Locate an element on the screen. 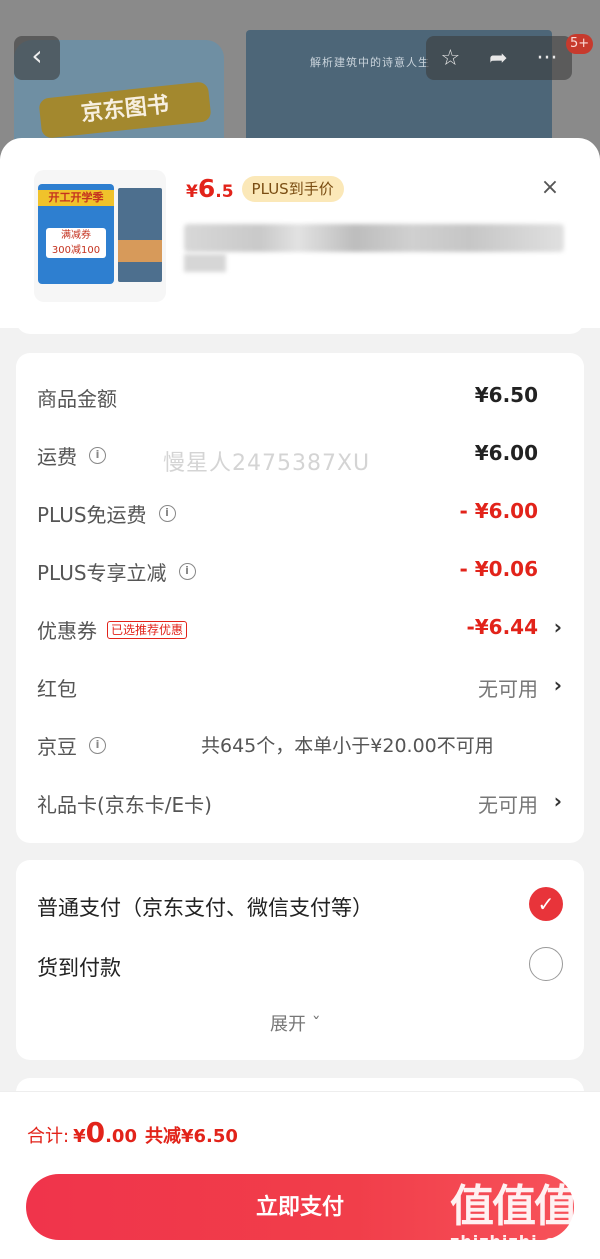 The image size is (600, 1259). promo-card-image: 开工开学季 满减券 300减100 is located at coordinates (76, 234).